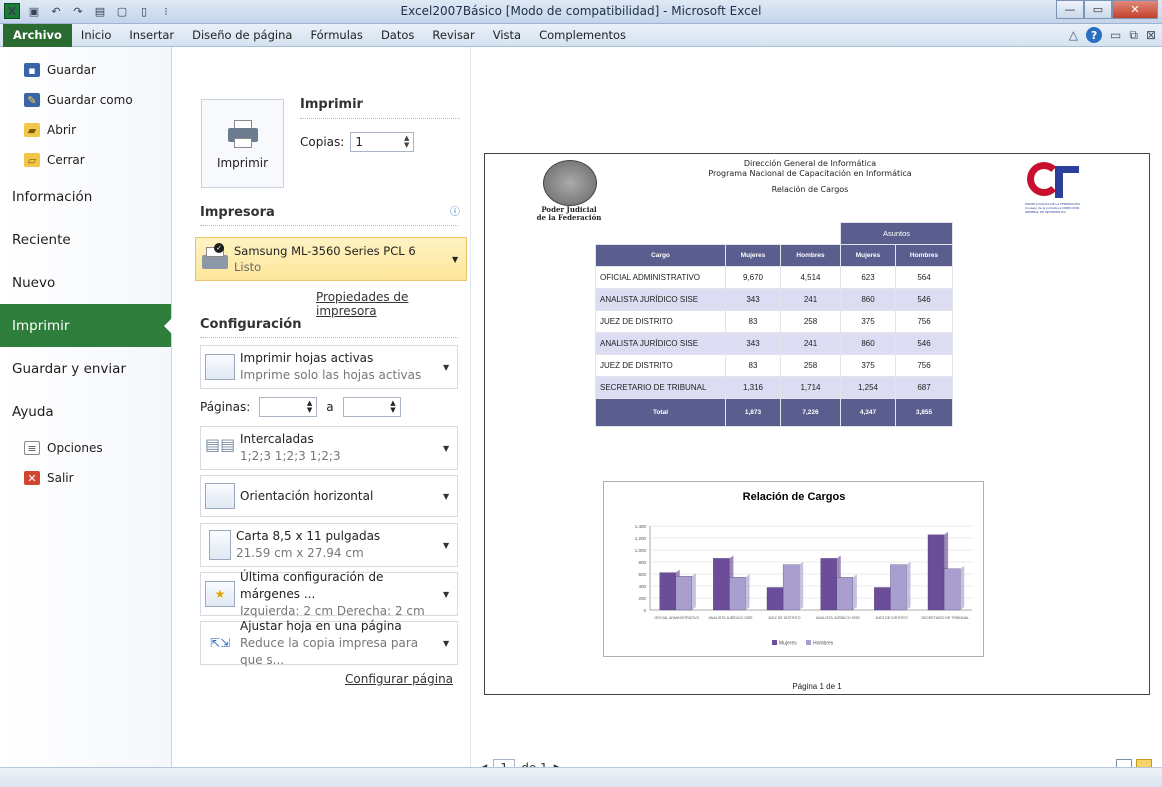  What do you see at coordinates (85, 411) in the screenshot?
I see `nav-ayuda: Ayuda` at bounding box center [85, 411].